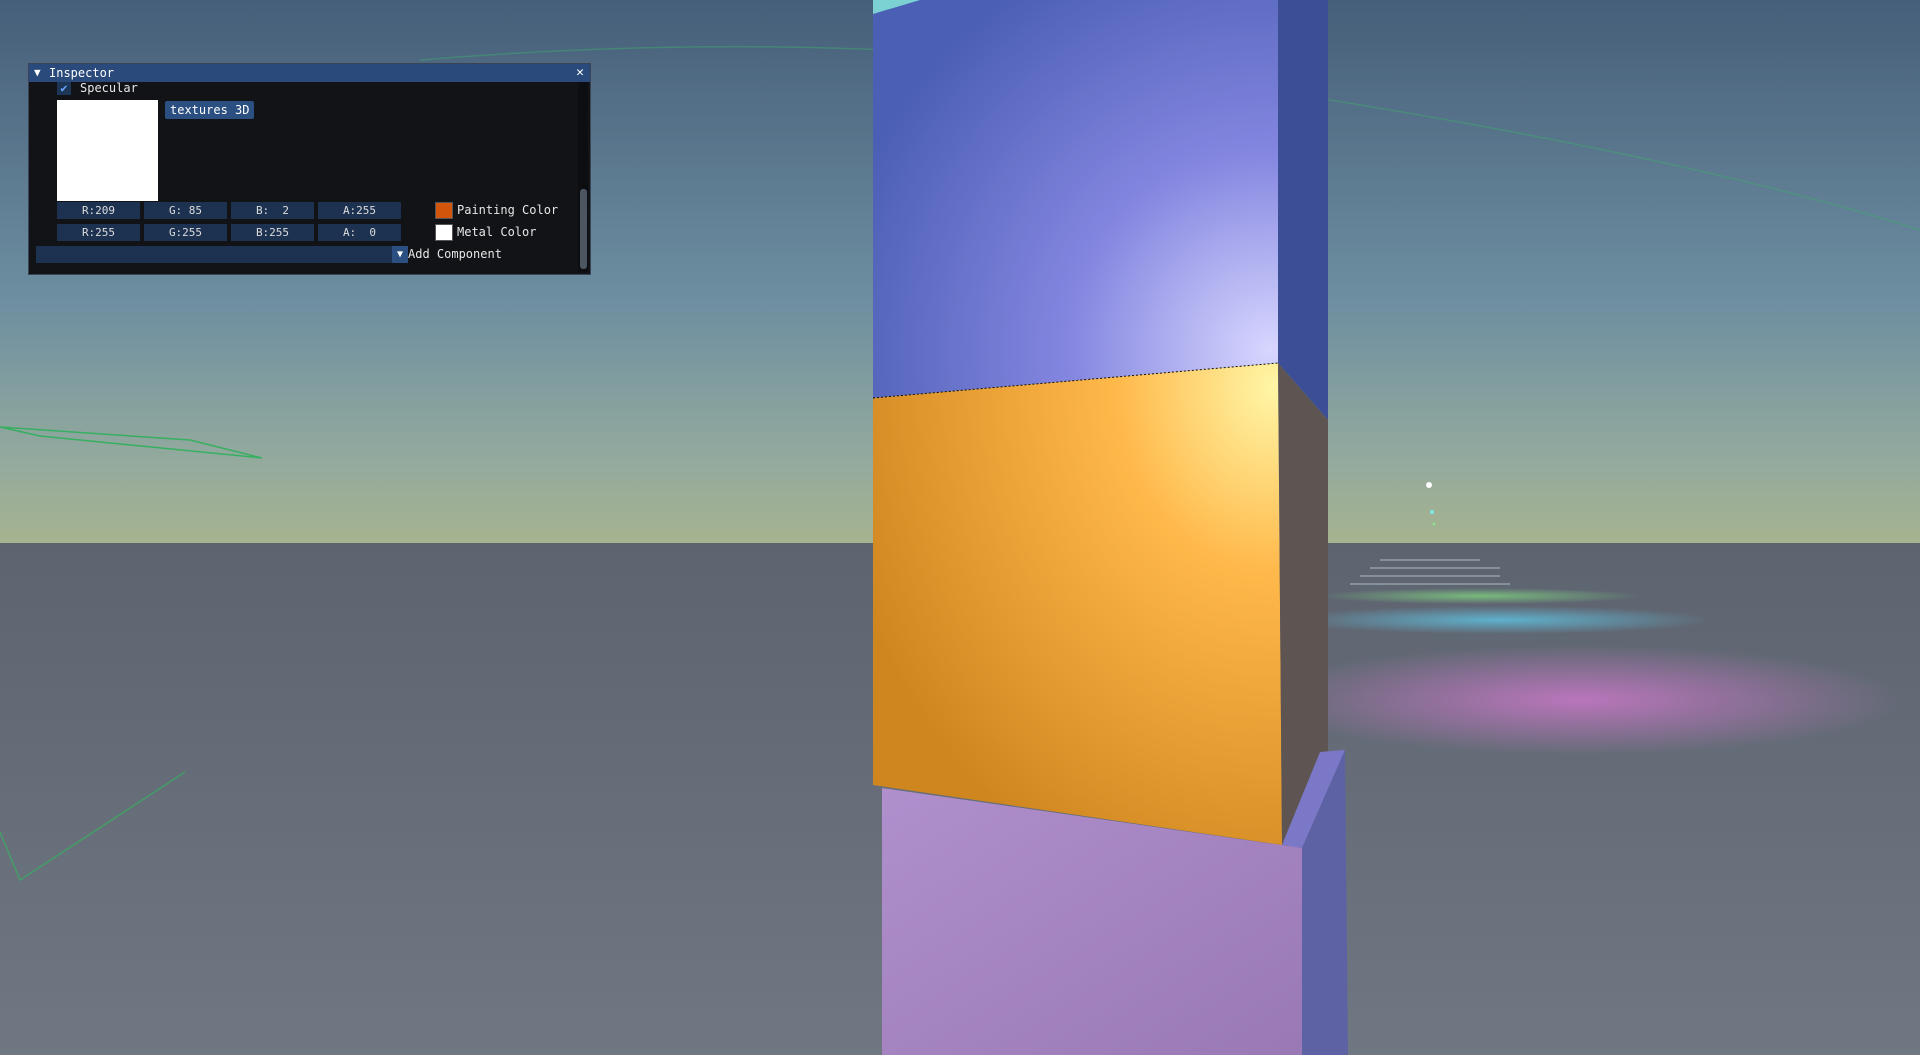  Describe the element at coordinates (359, 232) in the screenshot. I see `metal-color-a-field: A: 0` at that location.